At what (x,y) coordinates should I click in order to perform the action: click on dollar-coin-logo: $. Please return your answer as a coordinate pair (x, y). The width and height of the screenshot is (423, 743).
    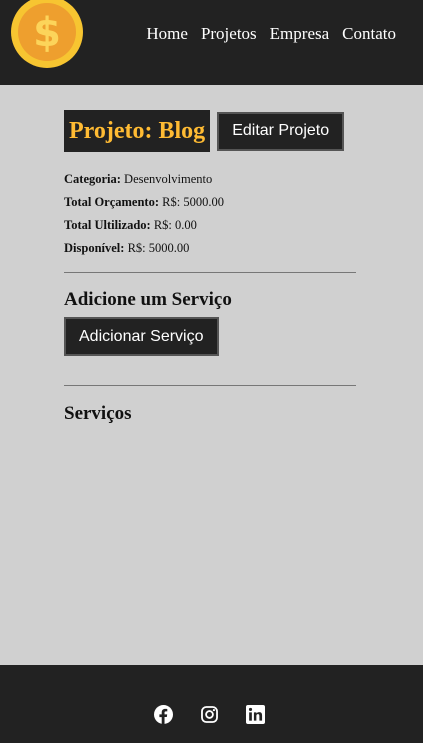
    Looking at the image, I should click on (47, 35).